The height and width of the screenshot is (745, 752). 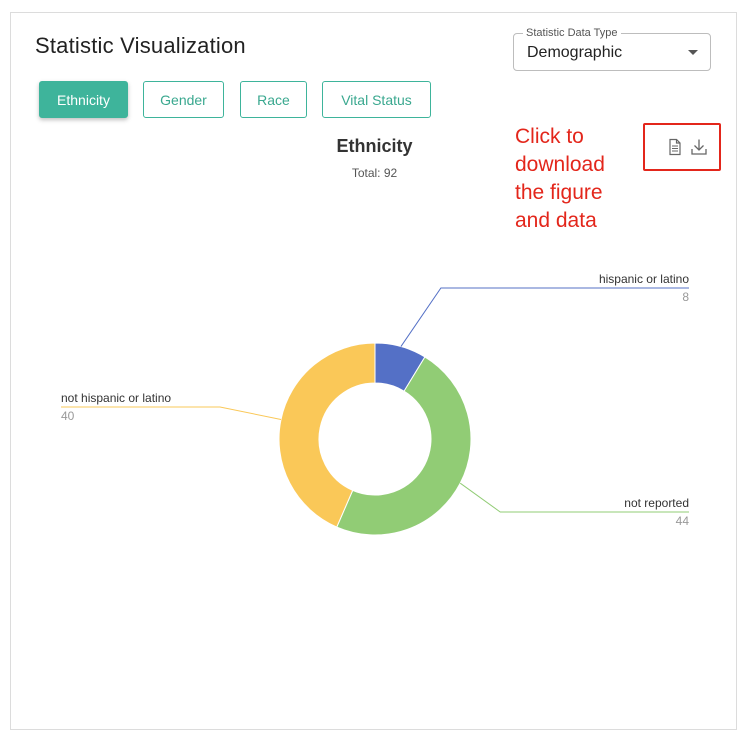 I want to click on annotation-line: and data, so click(x=556, y=220).